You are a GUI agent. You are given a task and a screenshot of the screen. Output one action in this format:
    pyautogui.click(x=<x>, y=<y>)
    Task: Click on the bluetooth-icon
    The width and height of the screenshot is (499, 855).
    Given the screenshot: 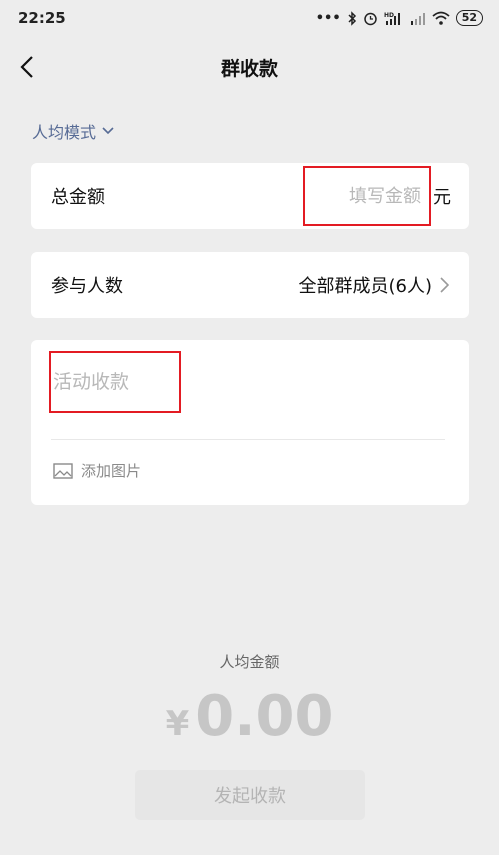 What is the action you would take?
    pyautogui.click(x=352, y=18)
    